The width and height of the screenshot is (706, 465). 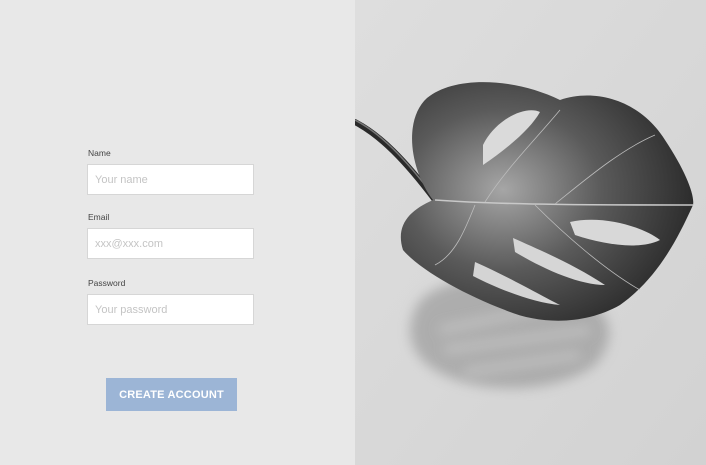 I want to click on password-label: Password, so click(x=107, y=283).